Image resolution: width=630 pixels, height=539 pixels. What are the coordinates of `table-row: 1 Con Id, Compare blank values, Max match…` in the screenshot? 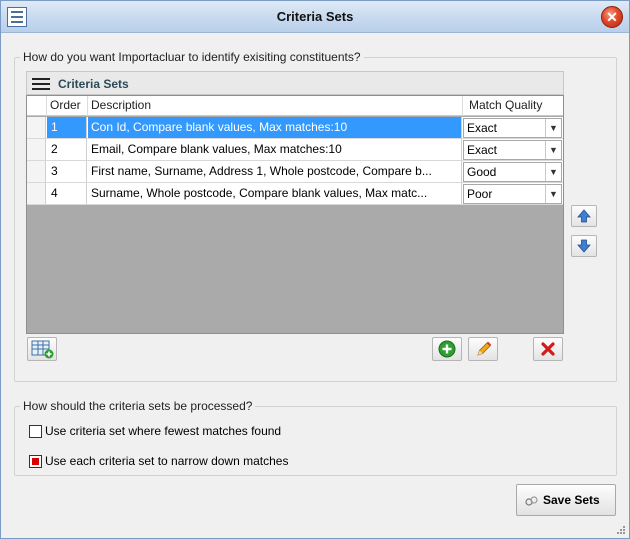 It's located at (295, 128).